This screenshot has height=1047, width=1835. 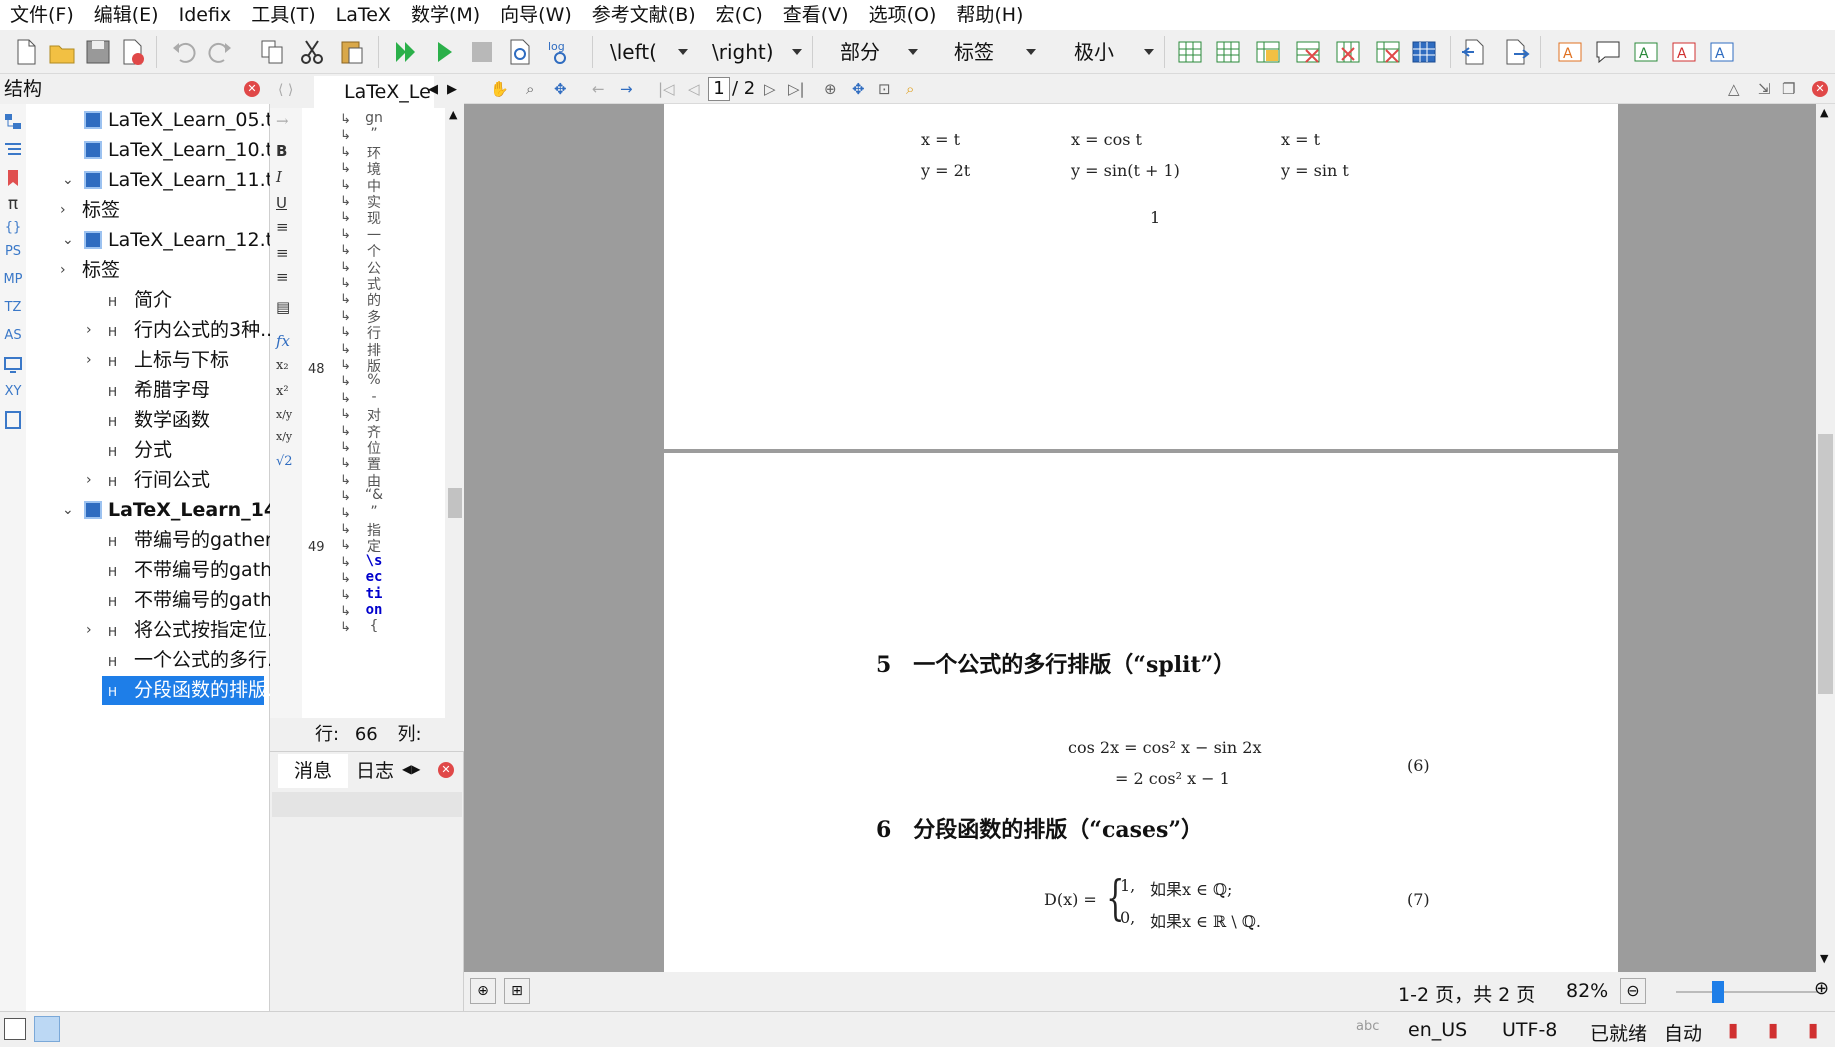 I want to click on text-green-icon: A, so click(x=1646, y=52).